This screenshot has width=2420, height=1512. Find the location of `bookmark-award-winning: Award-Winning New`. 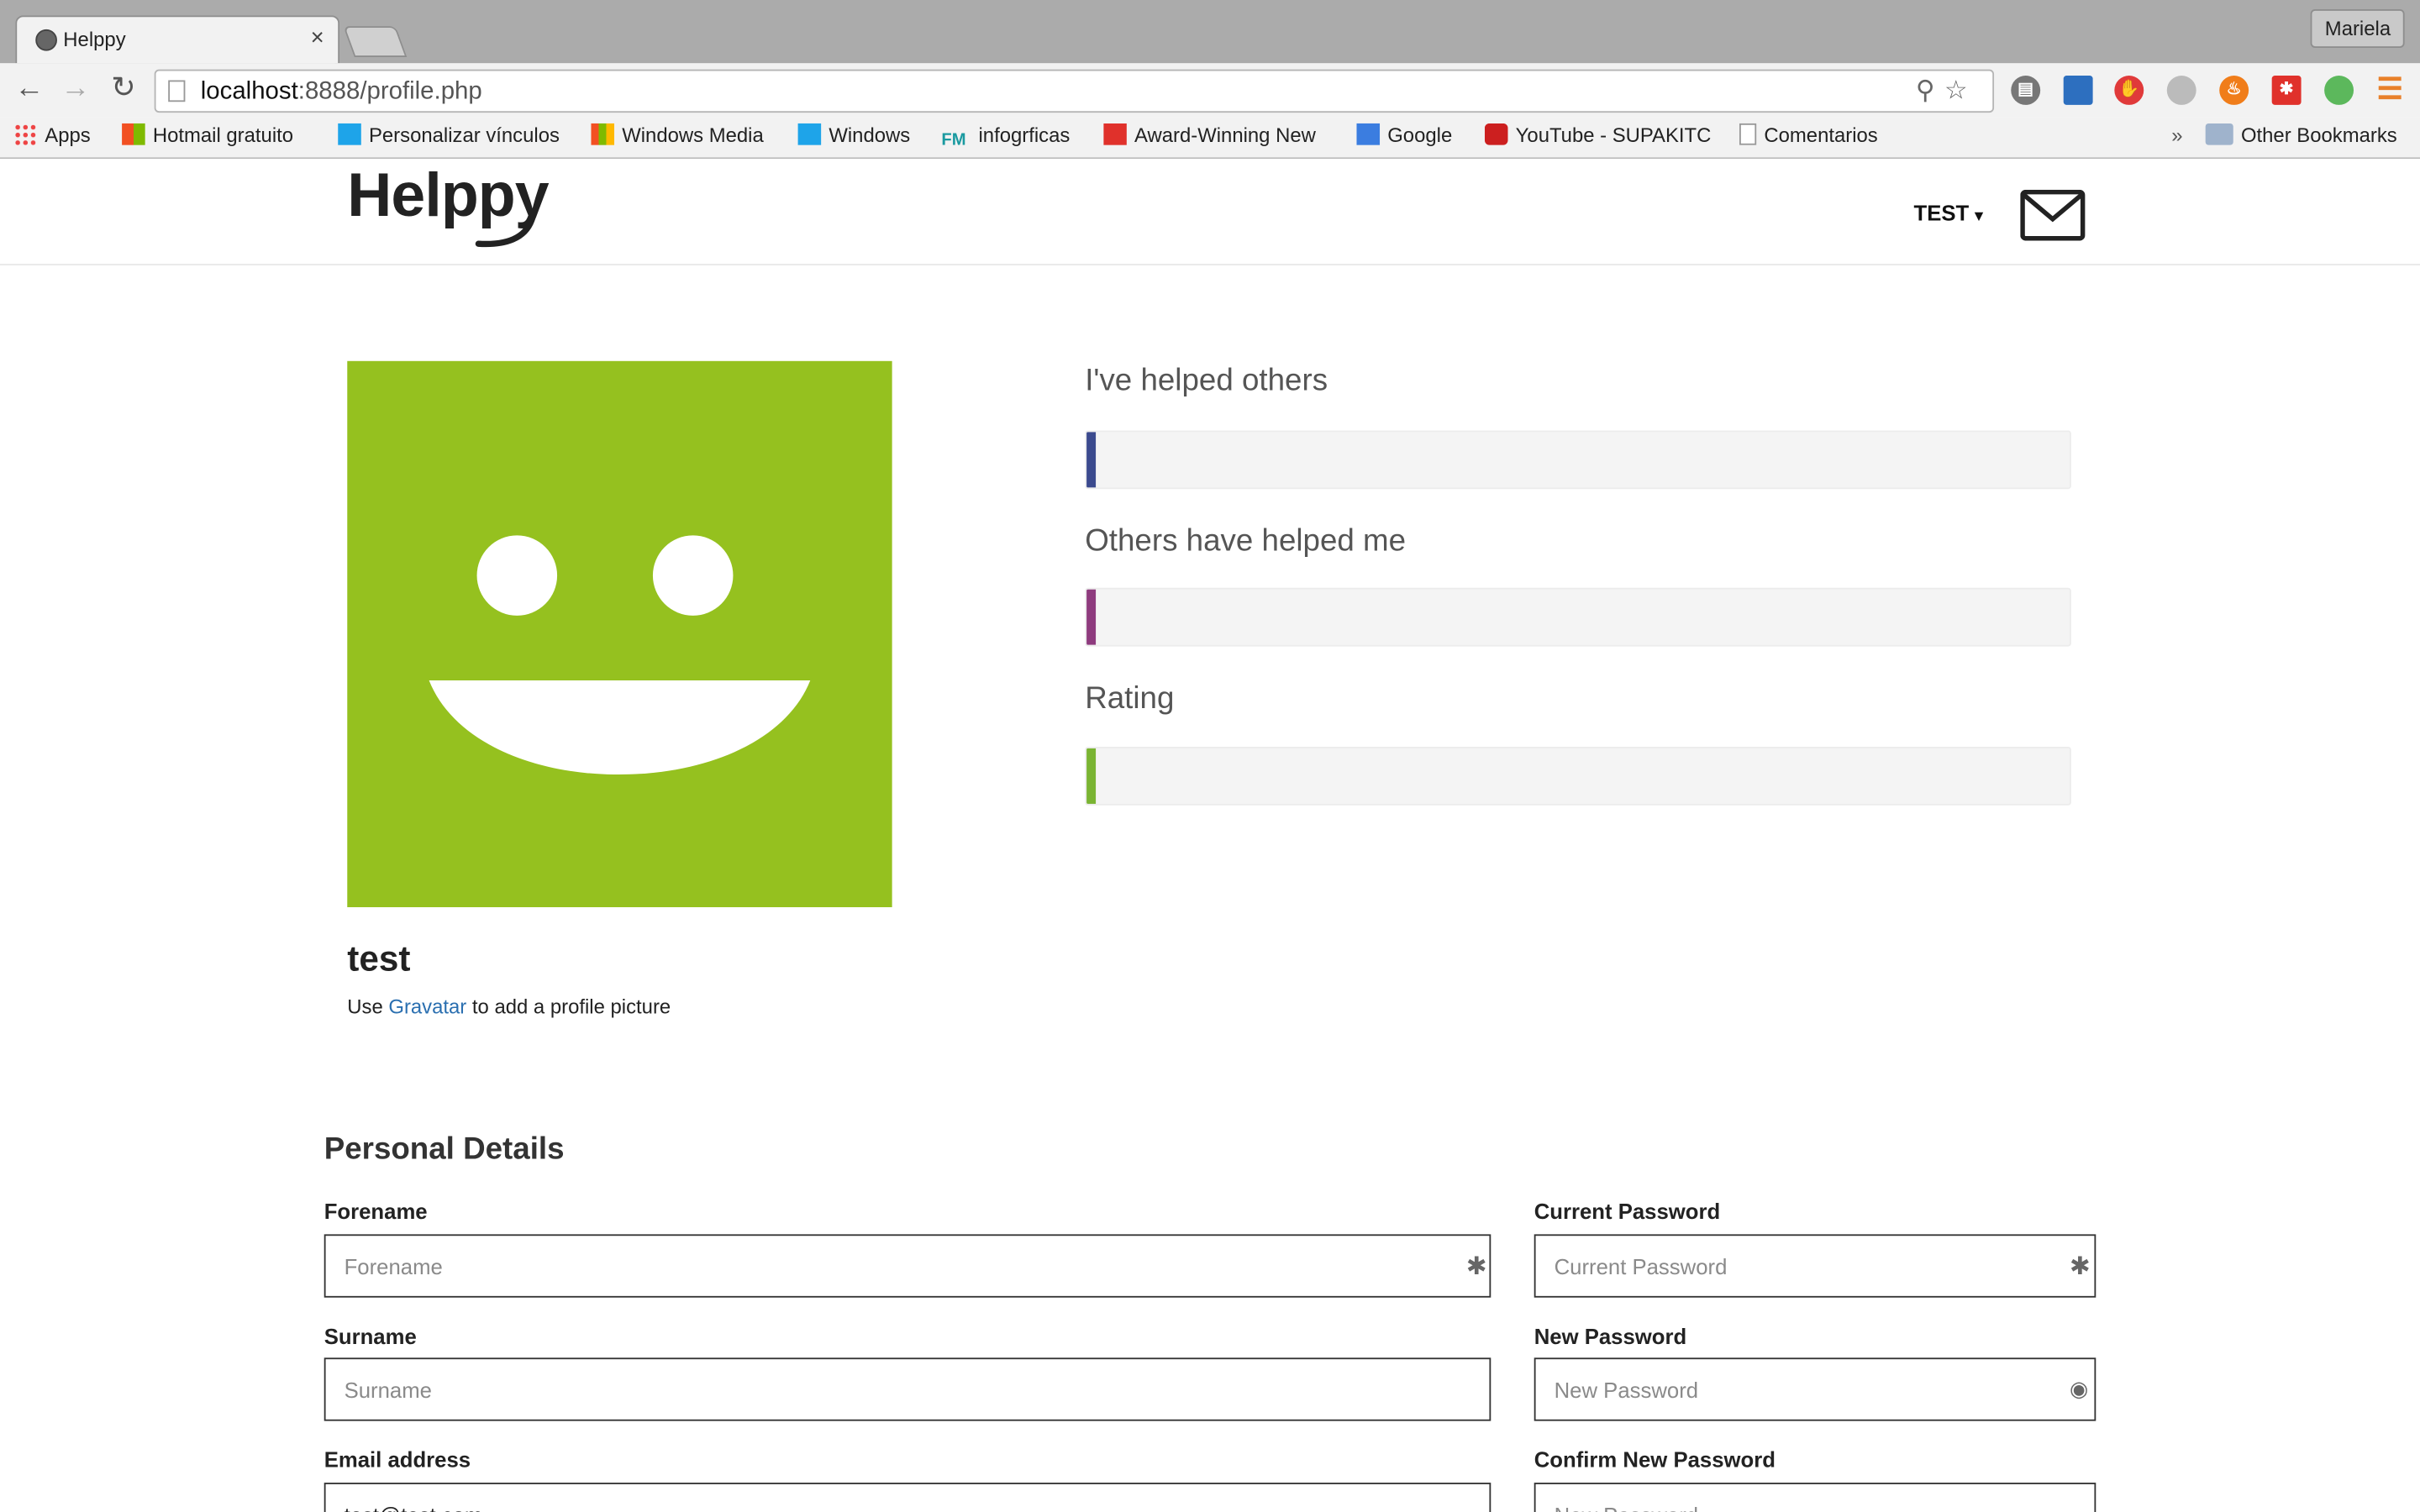

bookmark-award-winning: Award-Winning New is located at coordinates (1215, 134).